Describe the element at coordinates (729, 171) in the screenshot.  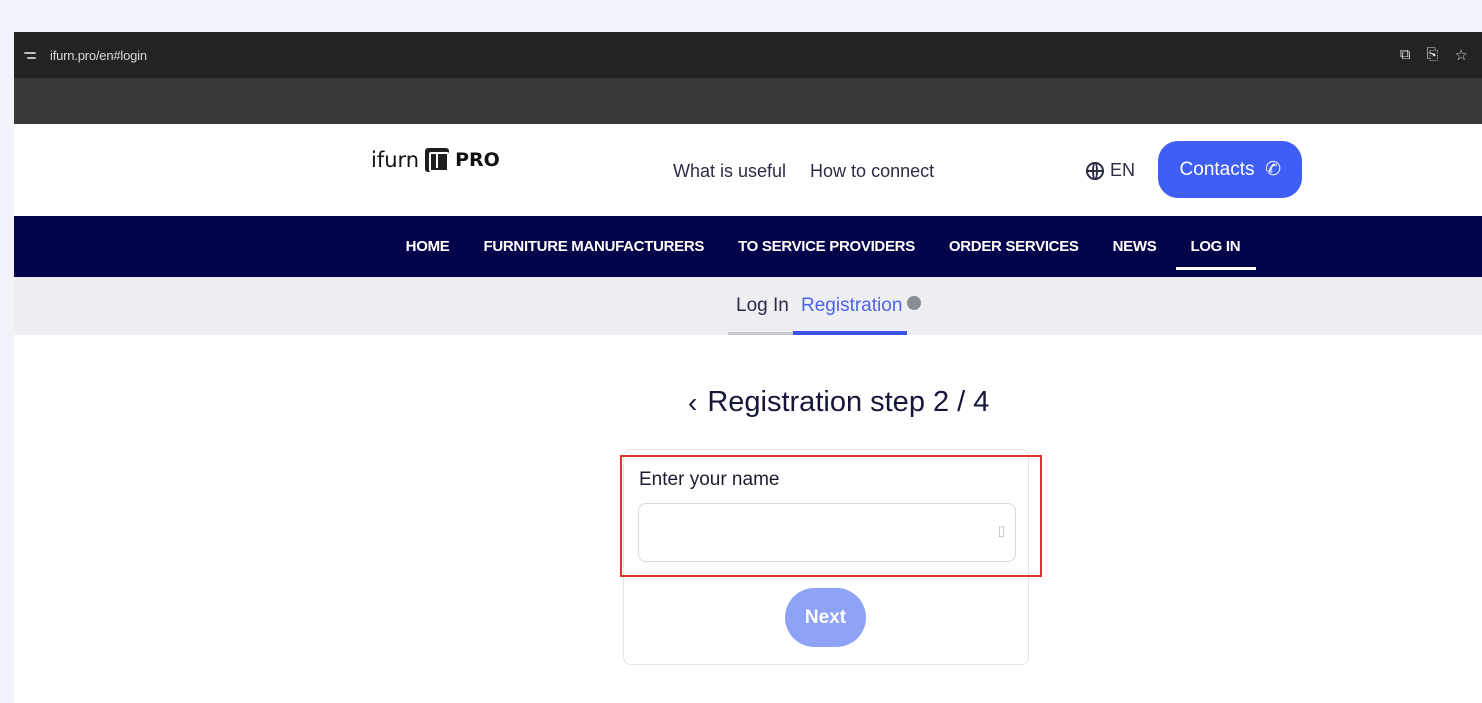
I see `link-what-is-useful: What is useful` at that location.